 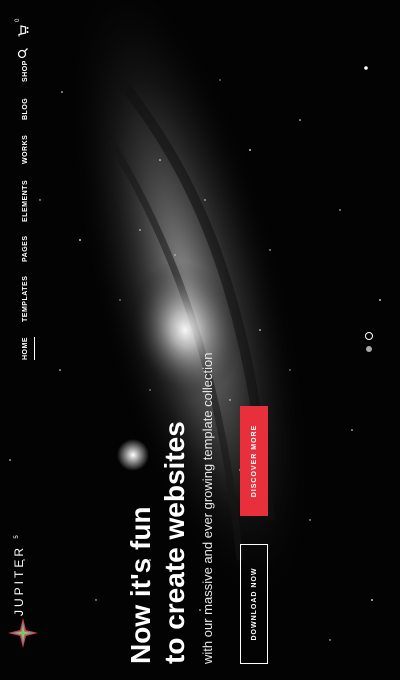 What do you see at coordinates (25, 109) in the screenshot?
I see `nav-item-blog: BLOG` at bounding box center [25, 109].